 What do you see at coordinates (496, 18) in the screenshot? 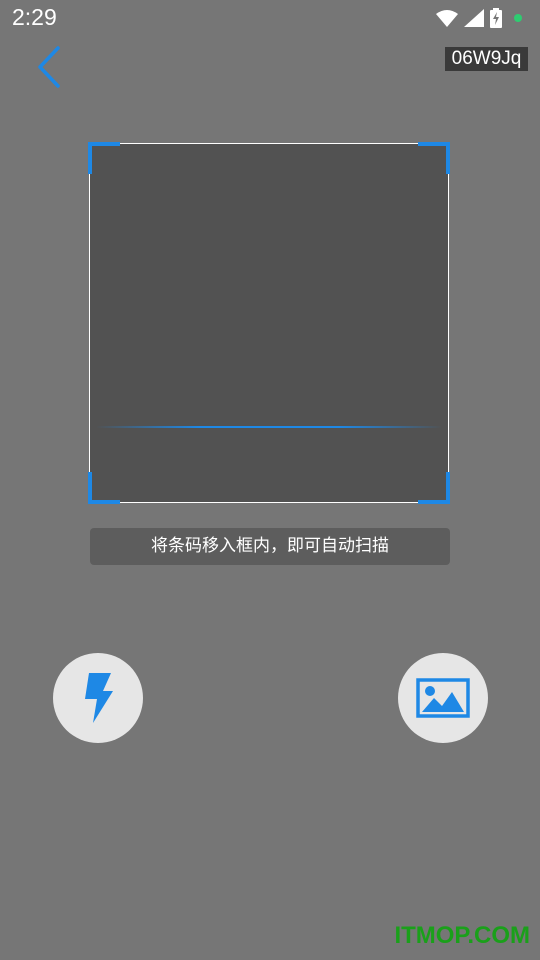
I see `battery-charging-icon` at bounding box center [496, 18].